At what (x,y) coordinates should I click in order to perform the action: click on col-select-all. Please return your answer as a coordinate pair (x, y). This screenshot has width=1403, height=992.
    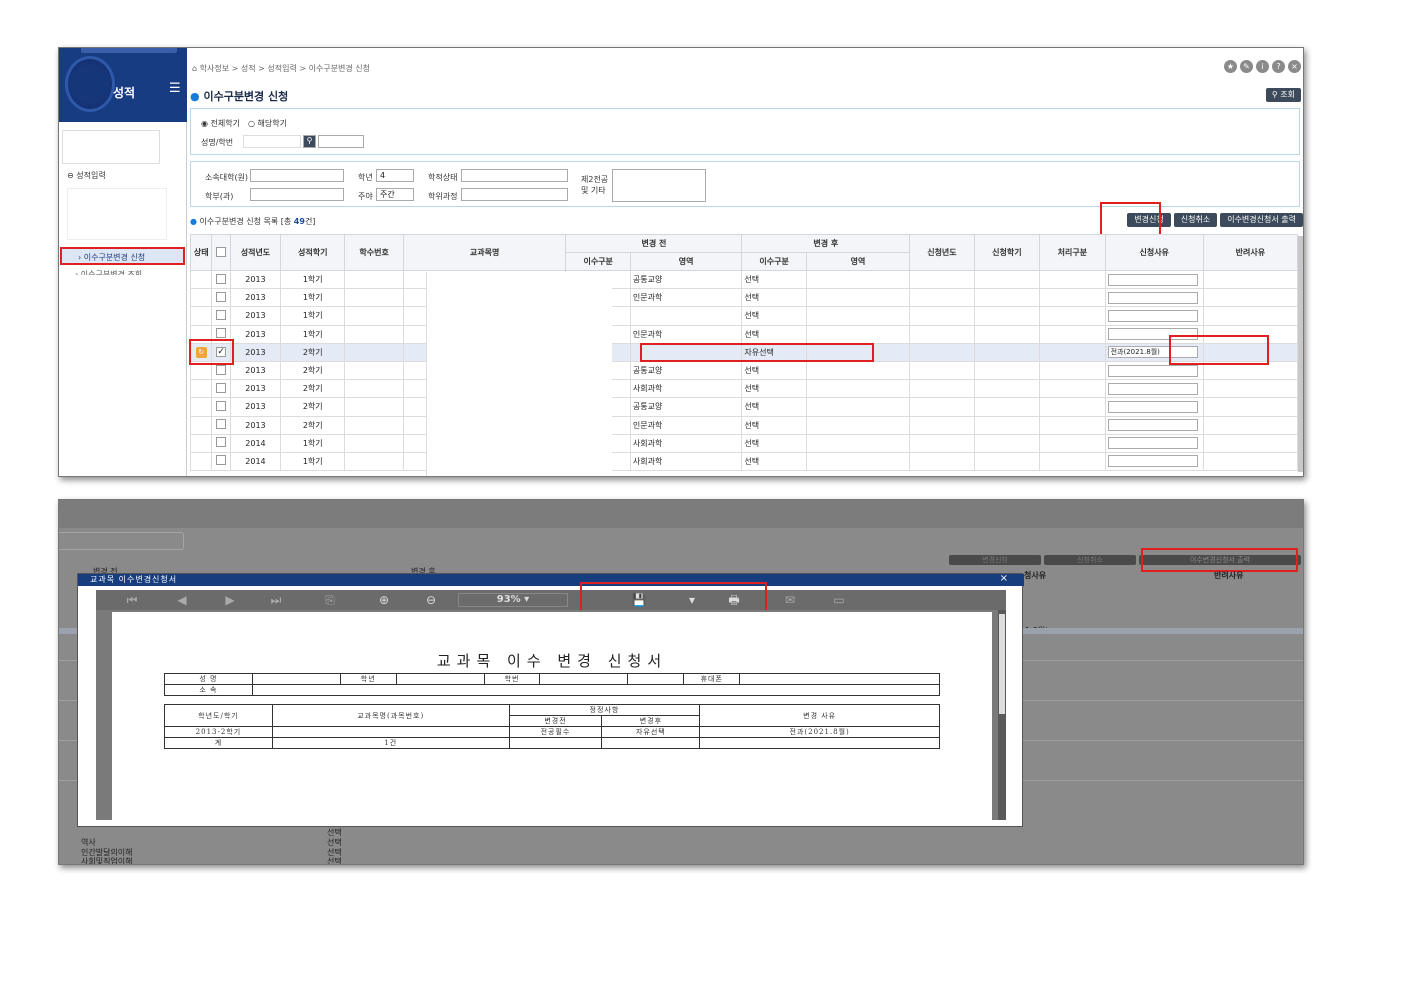
    Looking at the image, I should click on (221, 252).